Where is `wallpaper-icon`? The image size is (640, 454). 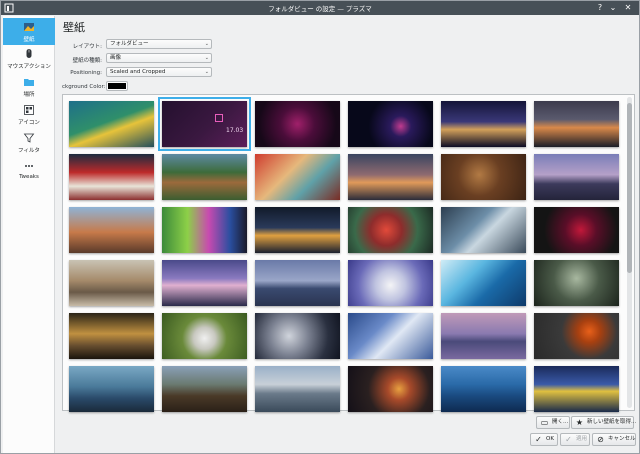
wallpaper-icon is located at coordinates (29, 27).